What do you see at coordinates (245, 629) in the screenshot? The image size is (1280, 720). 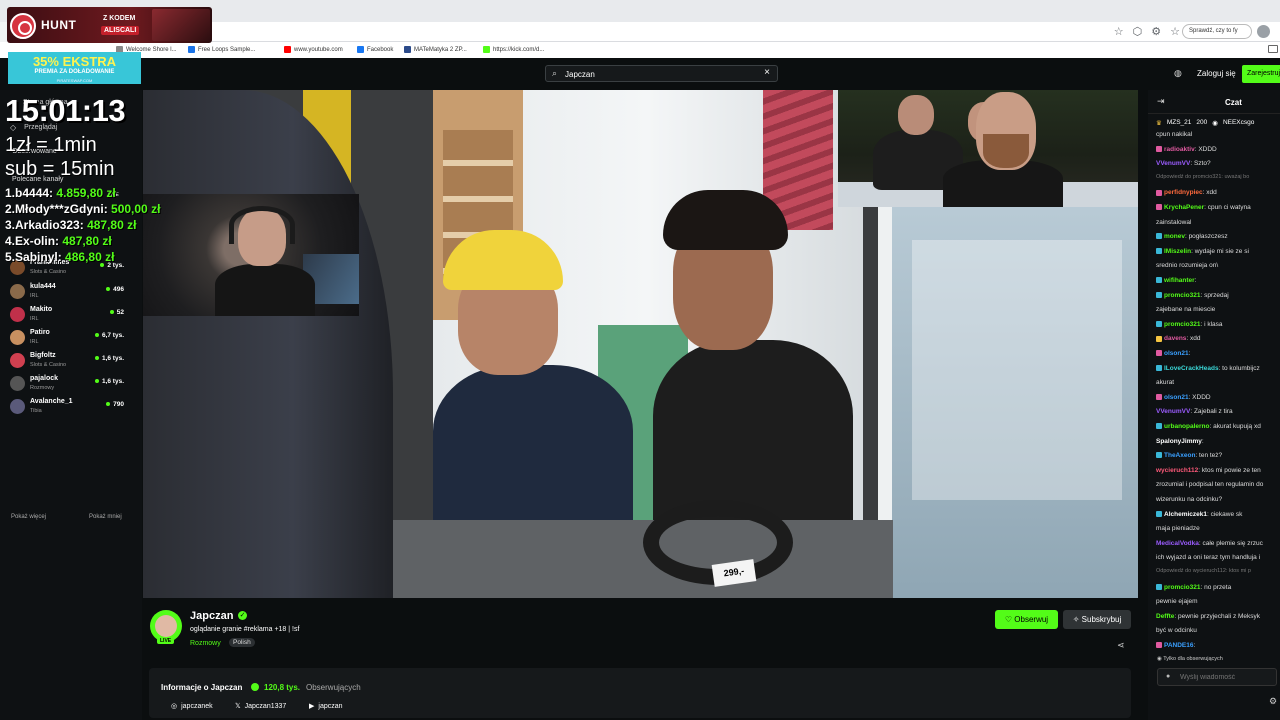 I see `stream-title: oglądanie granie #reklama +18 | !sf` at bounding box center [245, 629].